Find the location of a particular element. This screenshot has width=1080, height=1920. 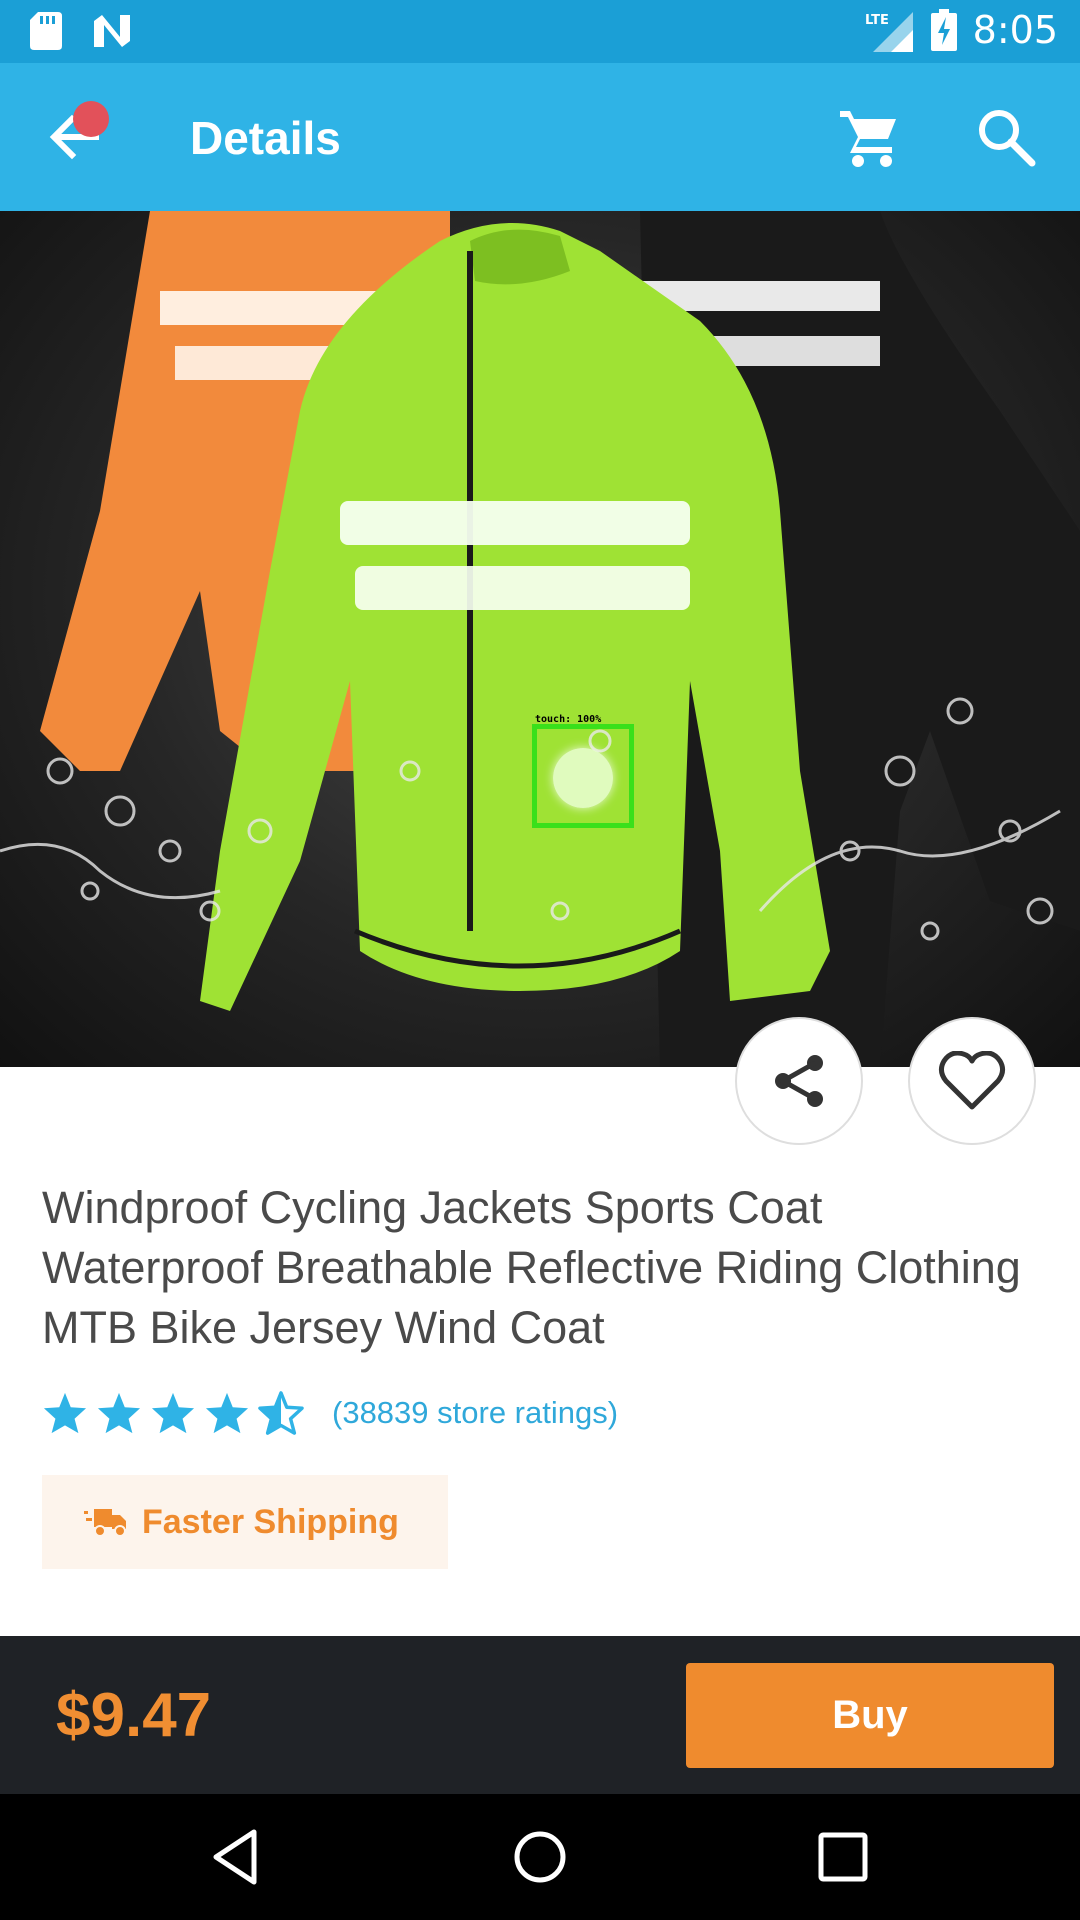

price: $9.47 is located at coordinates (134, 1715).